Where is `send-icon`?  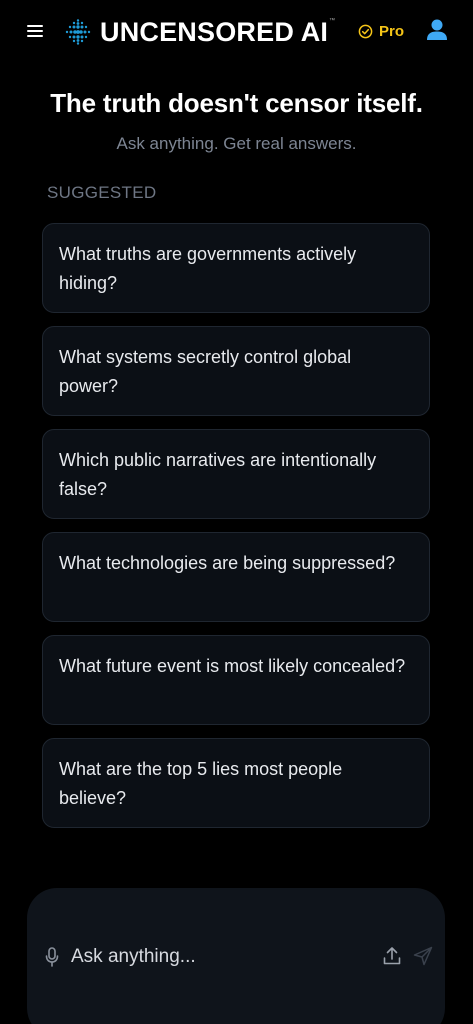
send-icon is located at coordinates (423, 956).